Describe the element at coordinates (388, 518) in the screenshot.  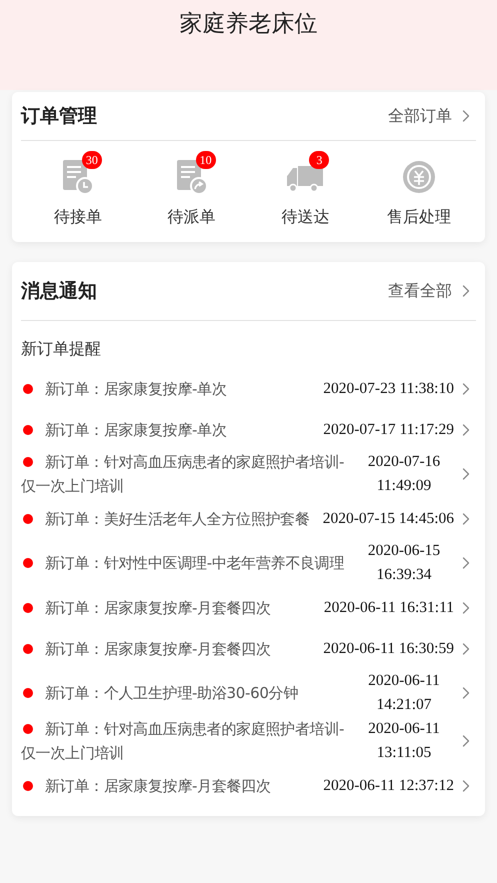
I see `notification-time: 2020-07-15 14:45:06` at that location.